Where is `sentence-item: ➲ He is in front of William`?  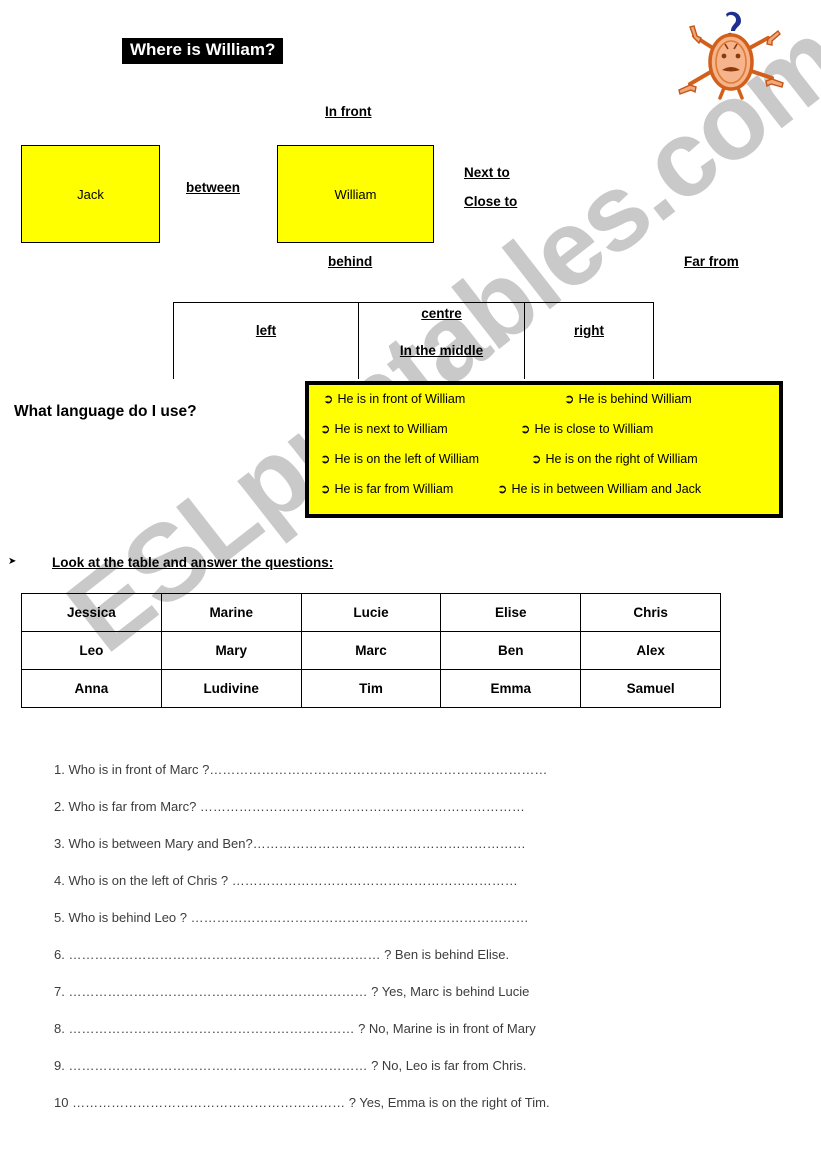
sentence-item: ➲ He is in front of William is located at coordinates (394, 398).